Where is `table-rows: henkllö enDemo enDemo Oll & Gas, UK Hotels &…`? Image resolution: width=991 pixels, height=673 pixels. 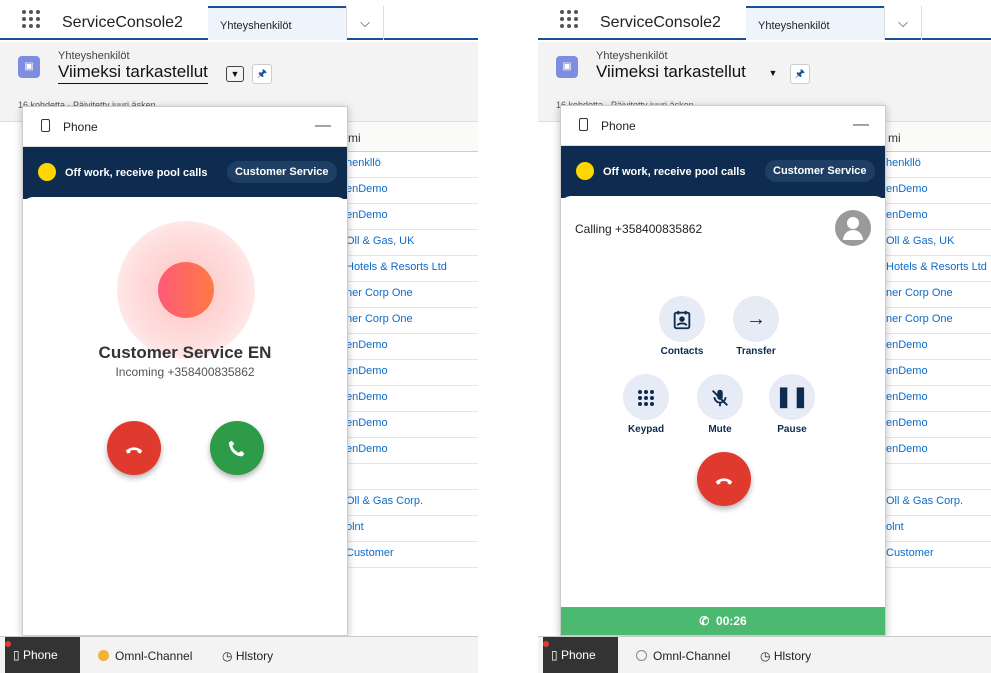 table-rows: henkllö enDemo enDemo Oll & Gas, UK Hotels &… is located at coordinates (938, 360).